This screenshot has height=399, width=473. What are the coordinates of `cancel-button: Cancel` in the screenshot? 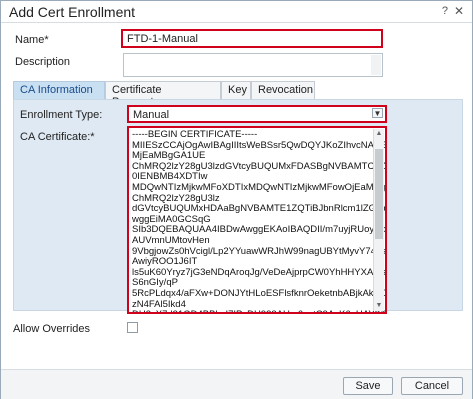 It's located at (432, 386).